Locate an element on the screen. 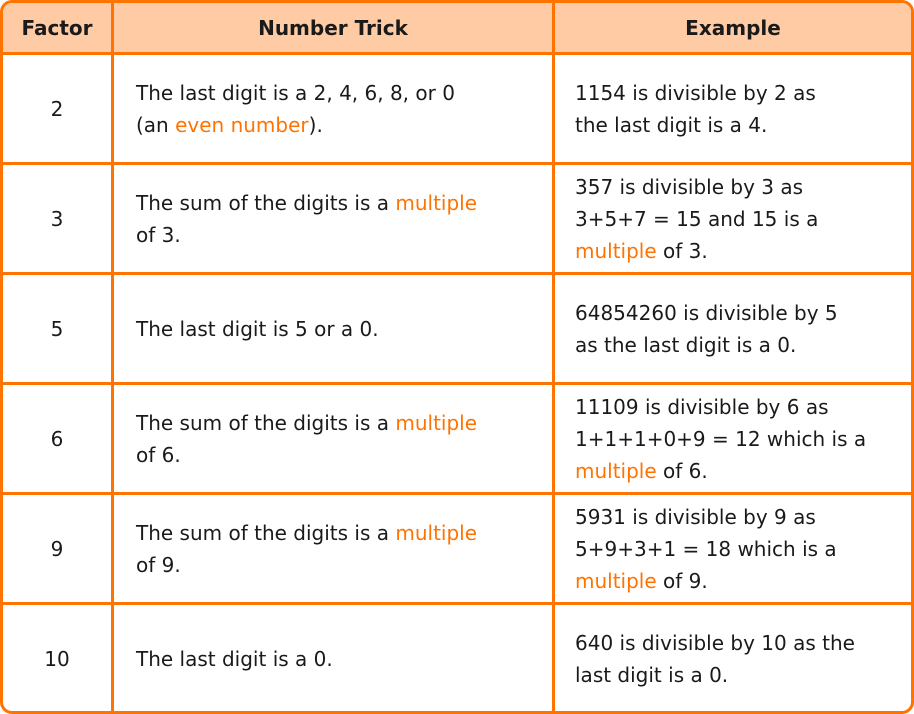  text-line: 3+5+7 = 15 and 15 is a is located at coordinates (743, 219).